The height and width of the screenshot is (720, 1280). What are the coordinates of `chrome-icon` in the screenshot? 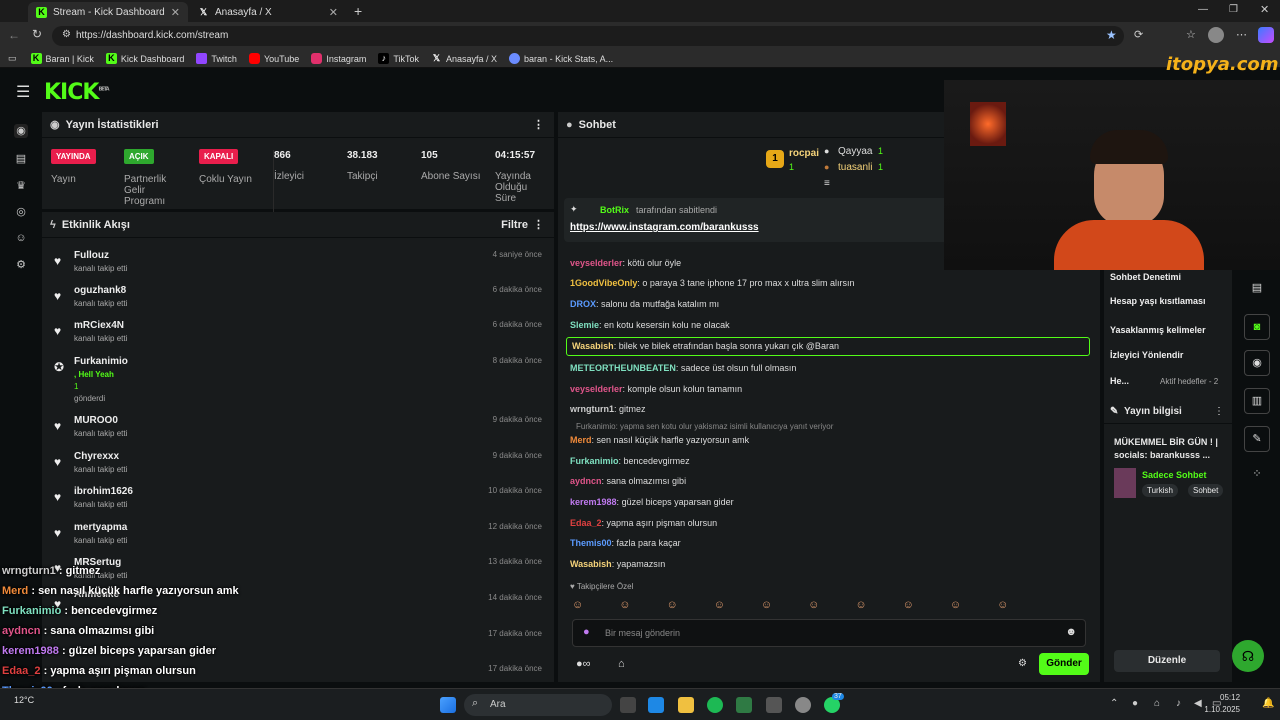 It's located at (803, 705).